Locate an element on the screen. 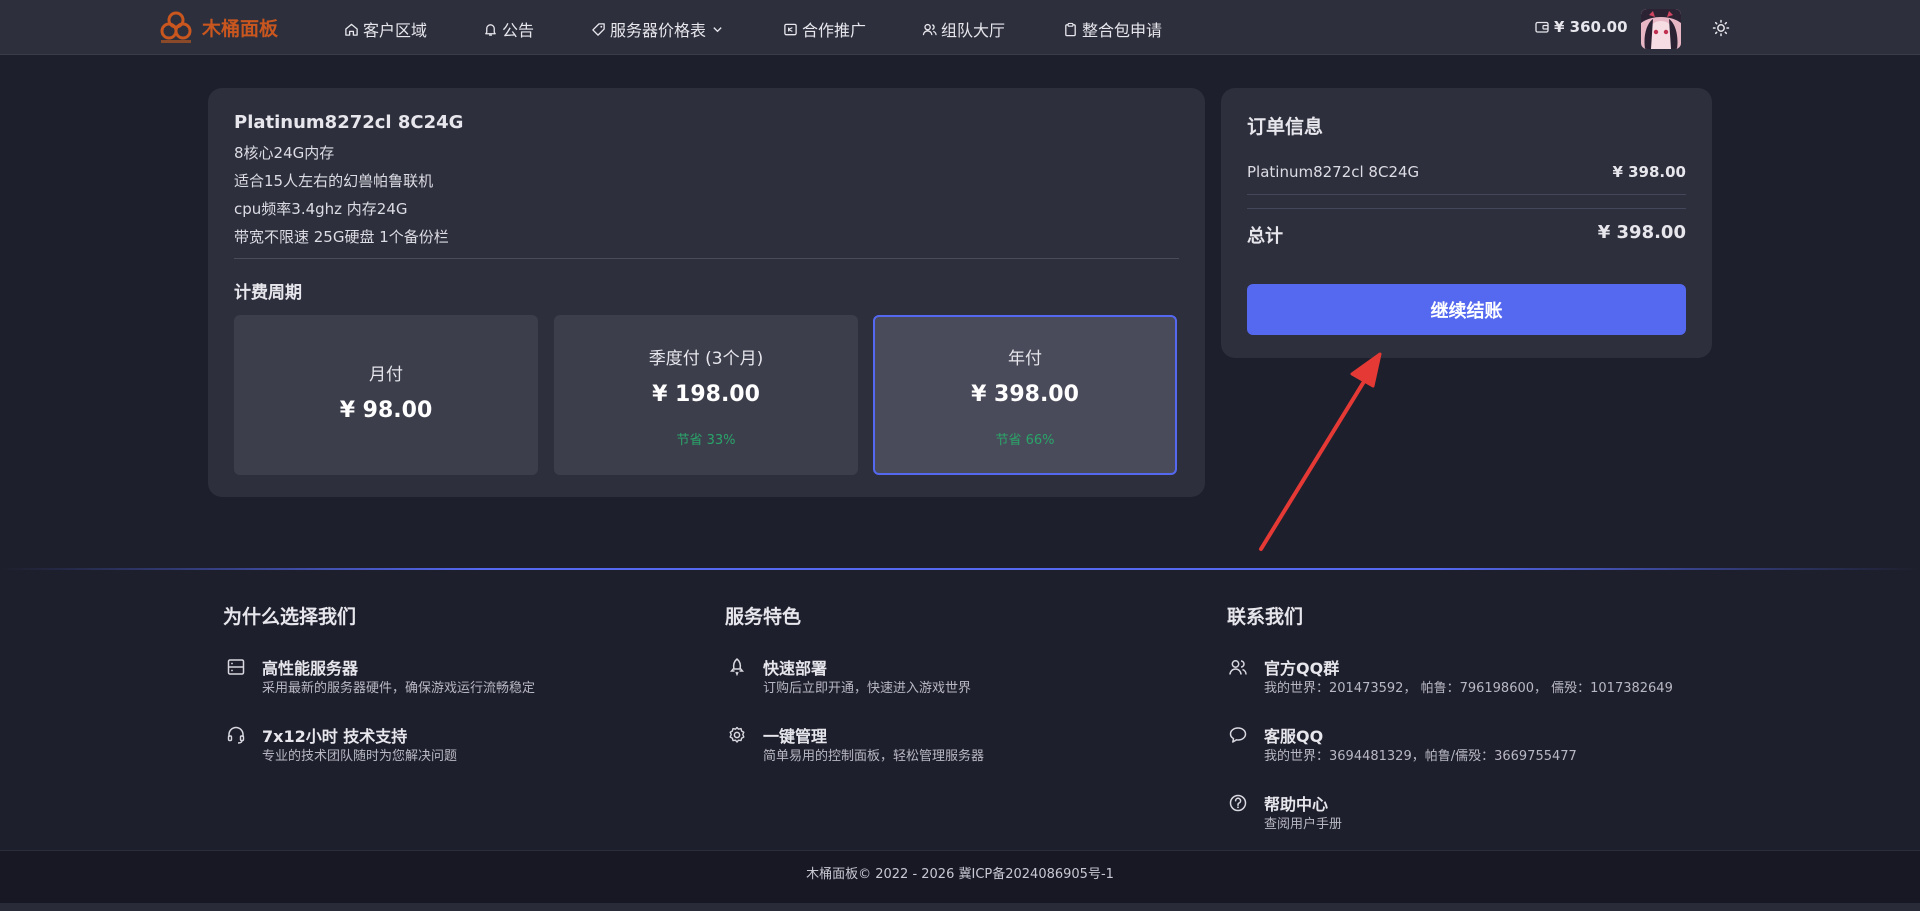 This screenshot has height=911, width=1920. footer-column-title: 为什么选择我们 is located at coordinates (290, 617).